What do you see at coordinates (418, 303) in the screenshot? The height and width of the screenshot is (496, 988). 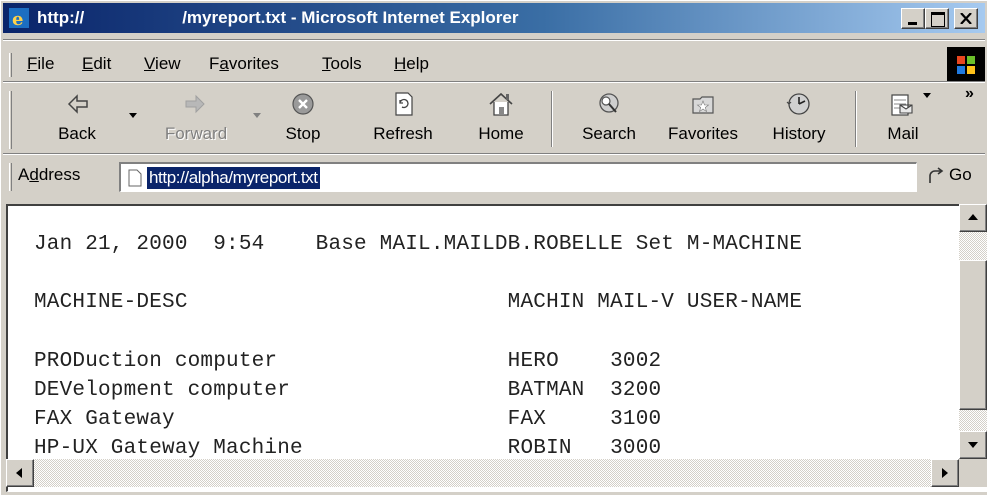 I see `report-line: MACHINE-DESC MACHIN MAIL-V USER-NAME` at bounding box center [418, 303].